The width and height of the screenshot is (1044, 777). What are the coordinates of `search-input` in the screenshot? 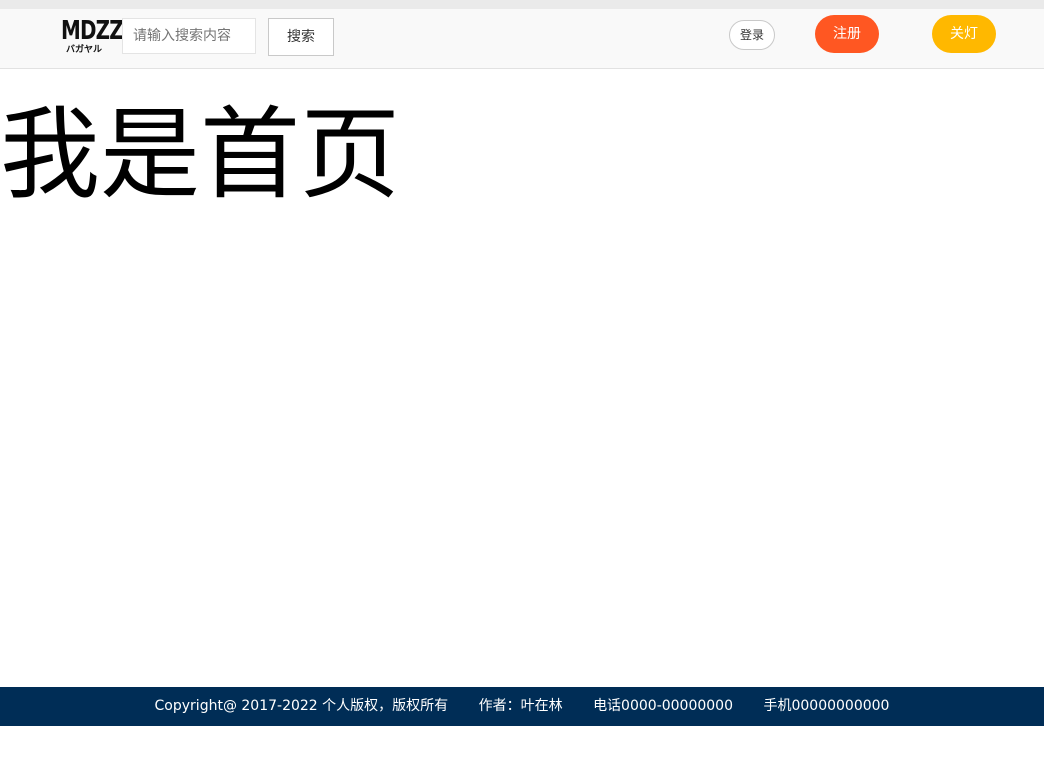 It's located at (189, 36).